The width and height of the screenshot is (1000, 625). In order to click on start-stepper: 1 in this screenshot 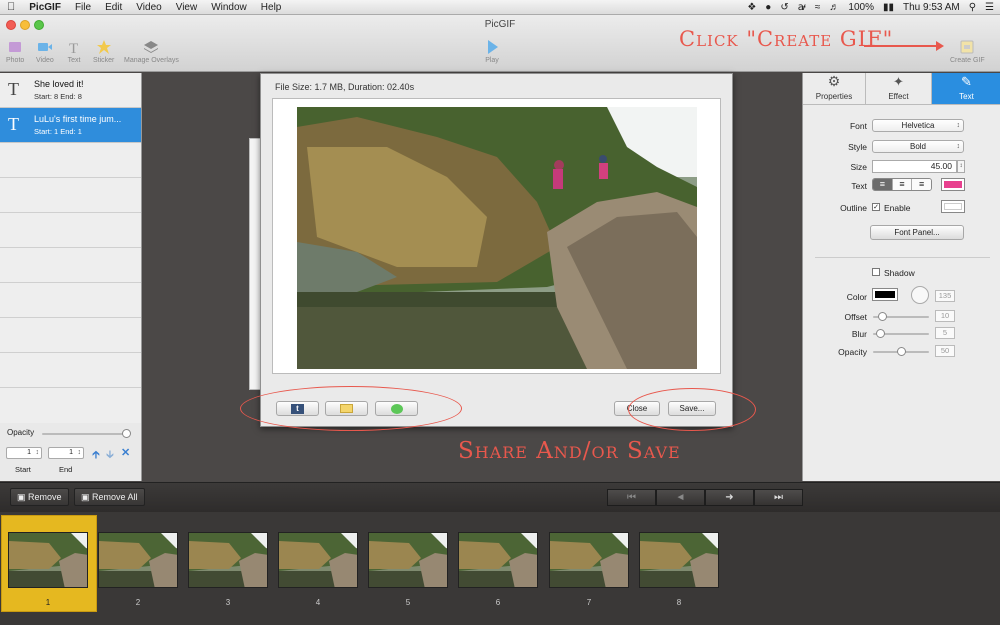, I will do `click(24, 453)`.